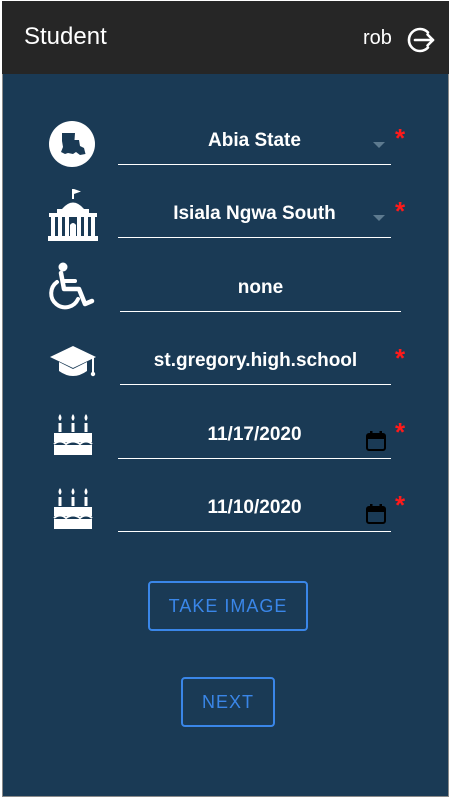 This screenshot has height=798, width=452. I want to click on take-image-button: TAKE IMAGE, so click(228, 606).